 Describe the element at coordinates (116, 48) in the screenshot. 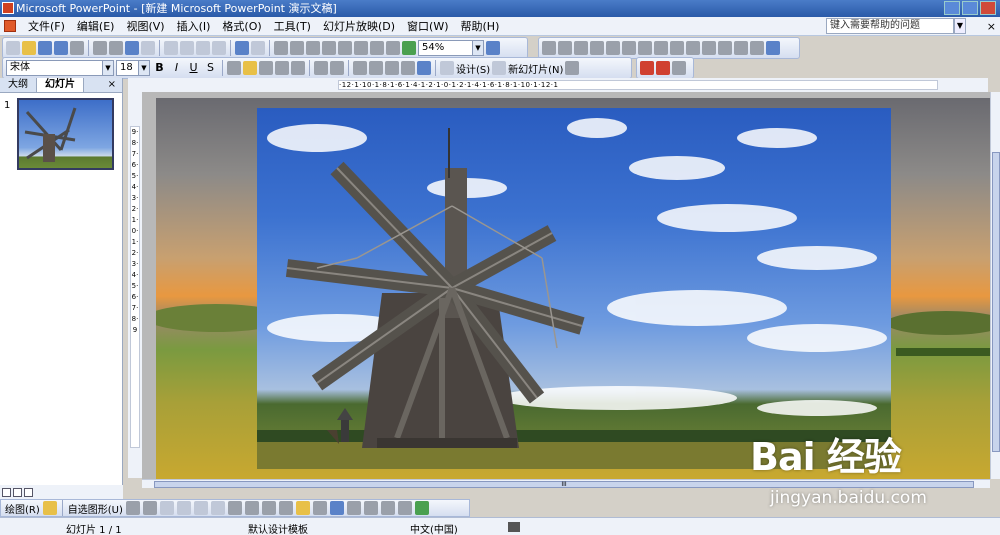

I see `print-preview-icon` at that location.